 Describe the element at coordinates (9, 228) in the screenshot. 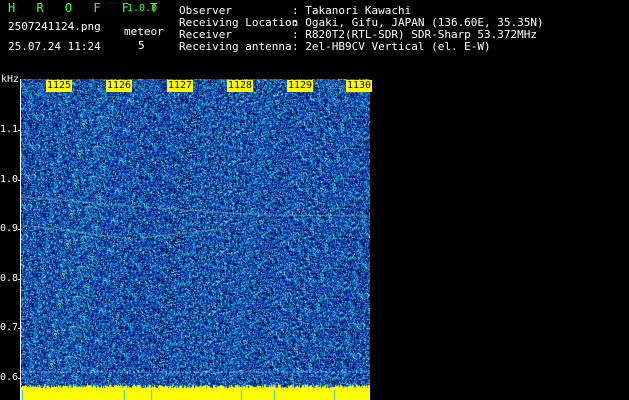

I see `y-tick-label: 0.9` at that location.